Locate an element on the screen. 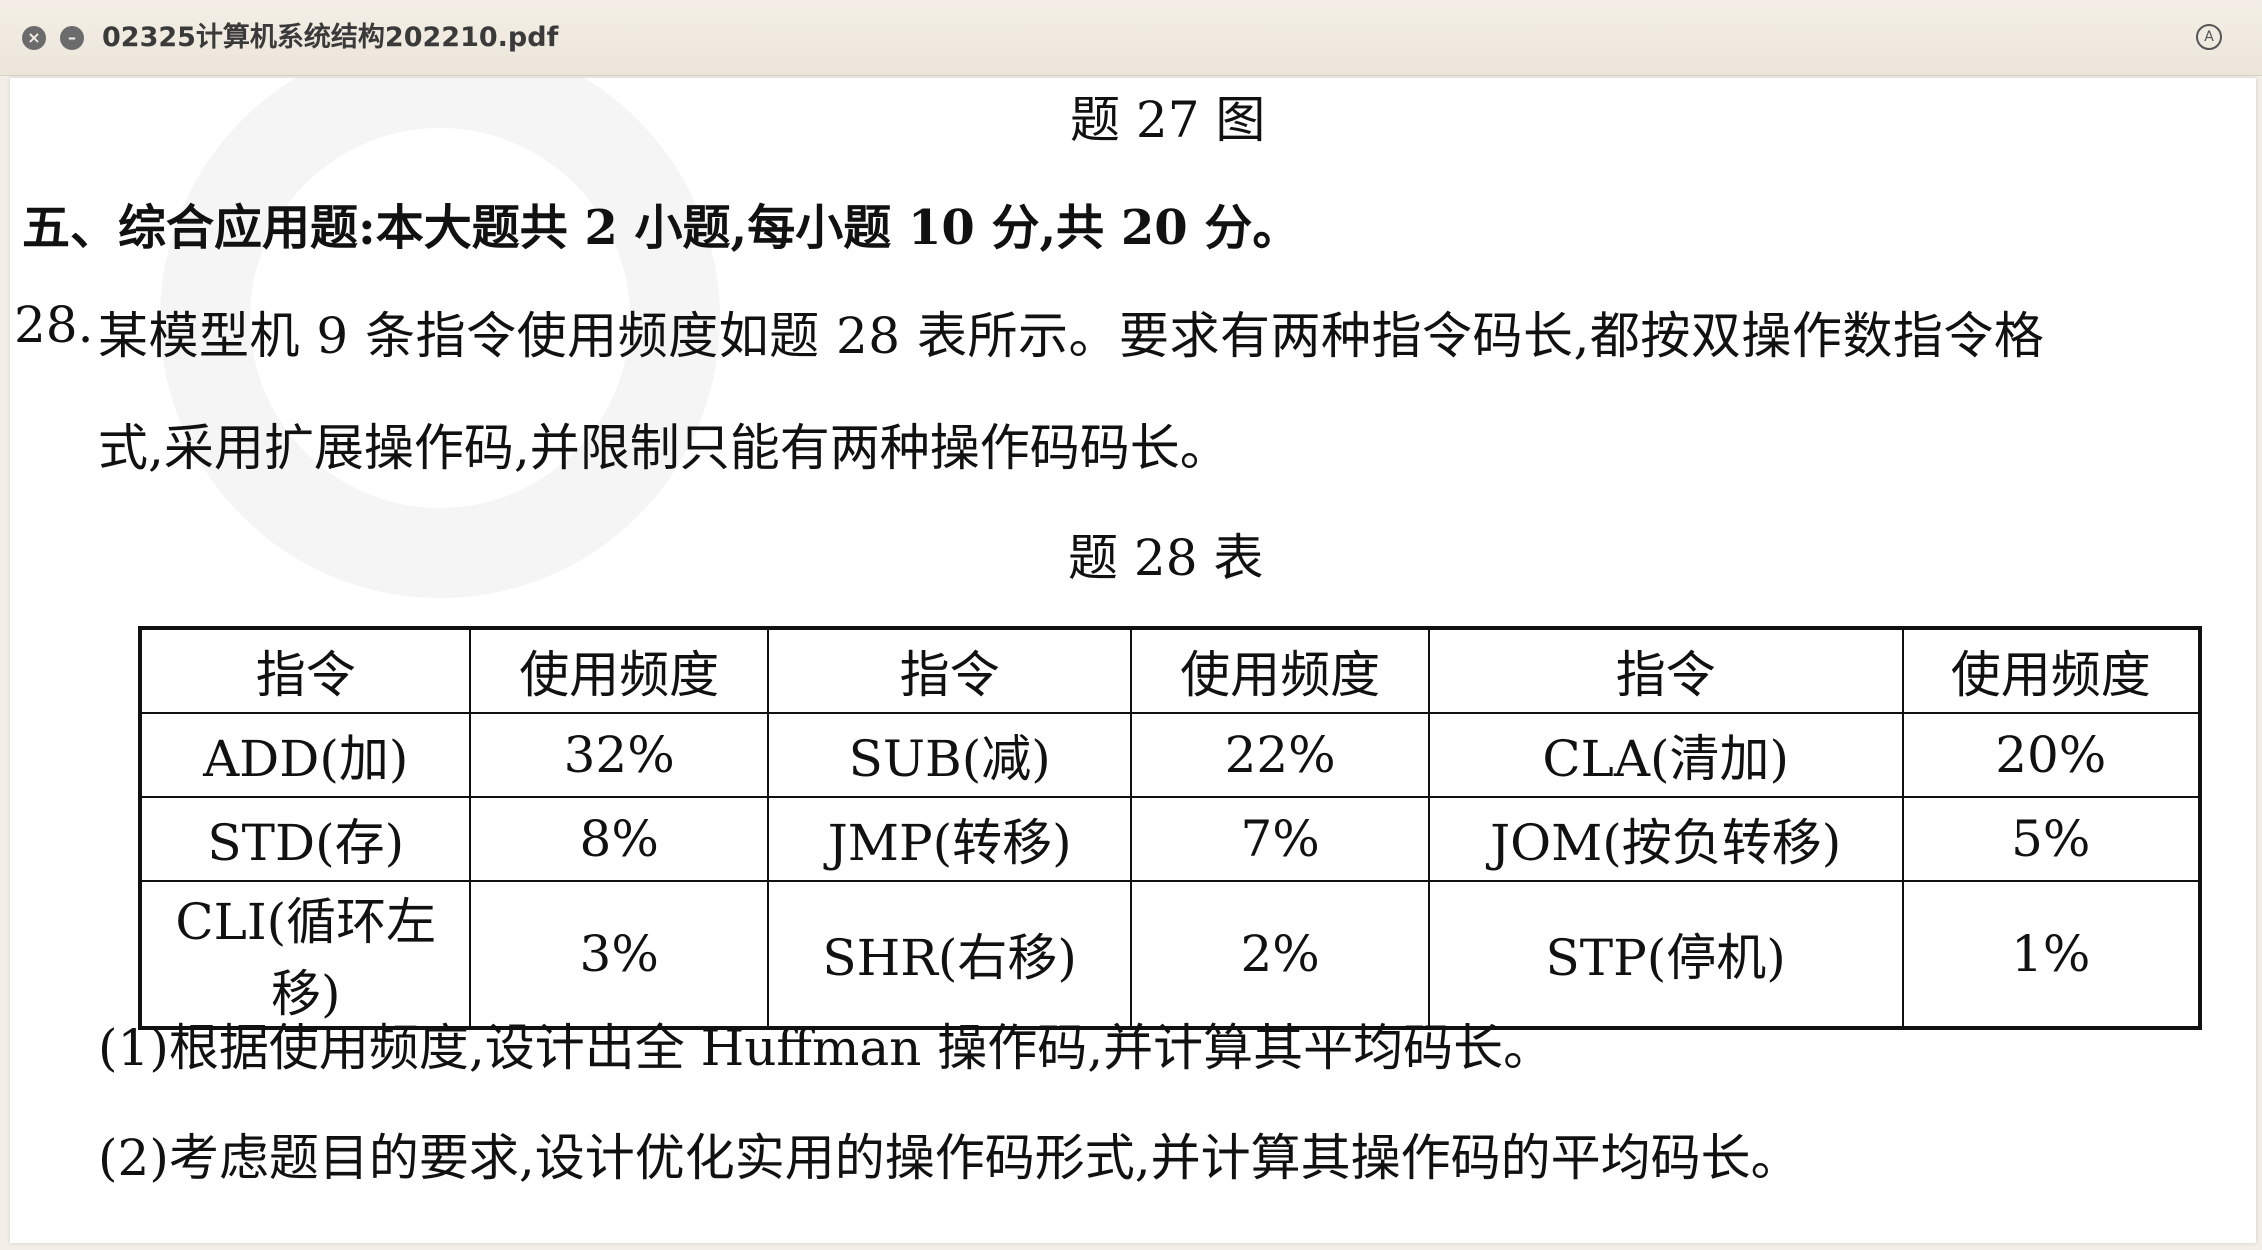  table-cell: 3% is located at coordinates (619, 954).